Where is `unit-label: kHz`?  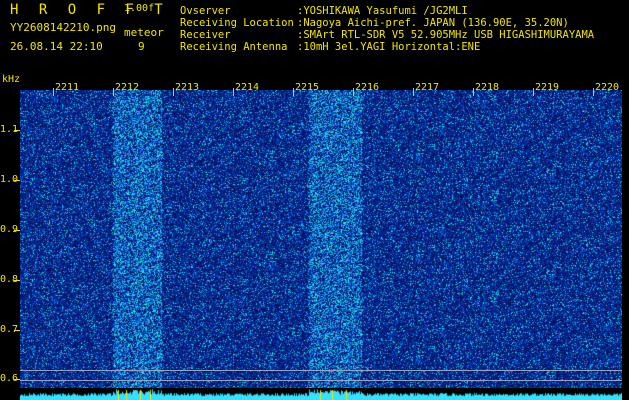 unit-label: kHz is located at coordinates (11, 79).